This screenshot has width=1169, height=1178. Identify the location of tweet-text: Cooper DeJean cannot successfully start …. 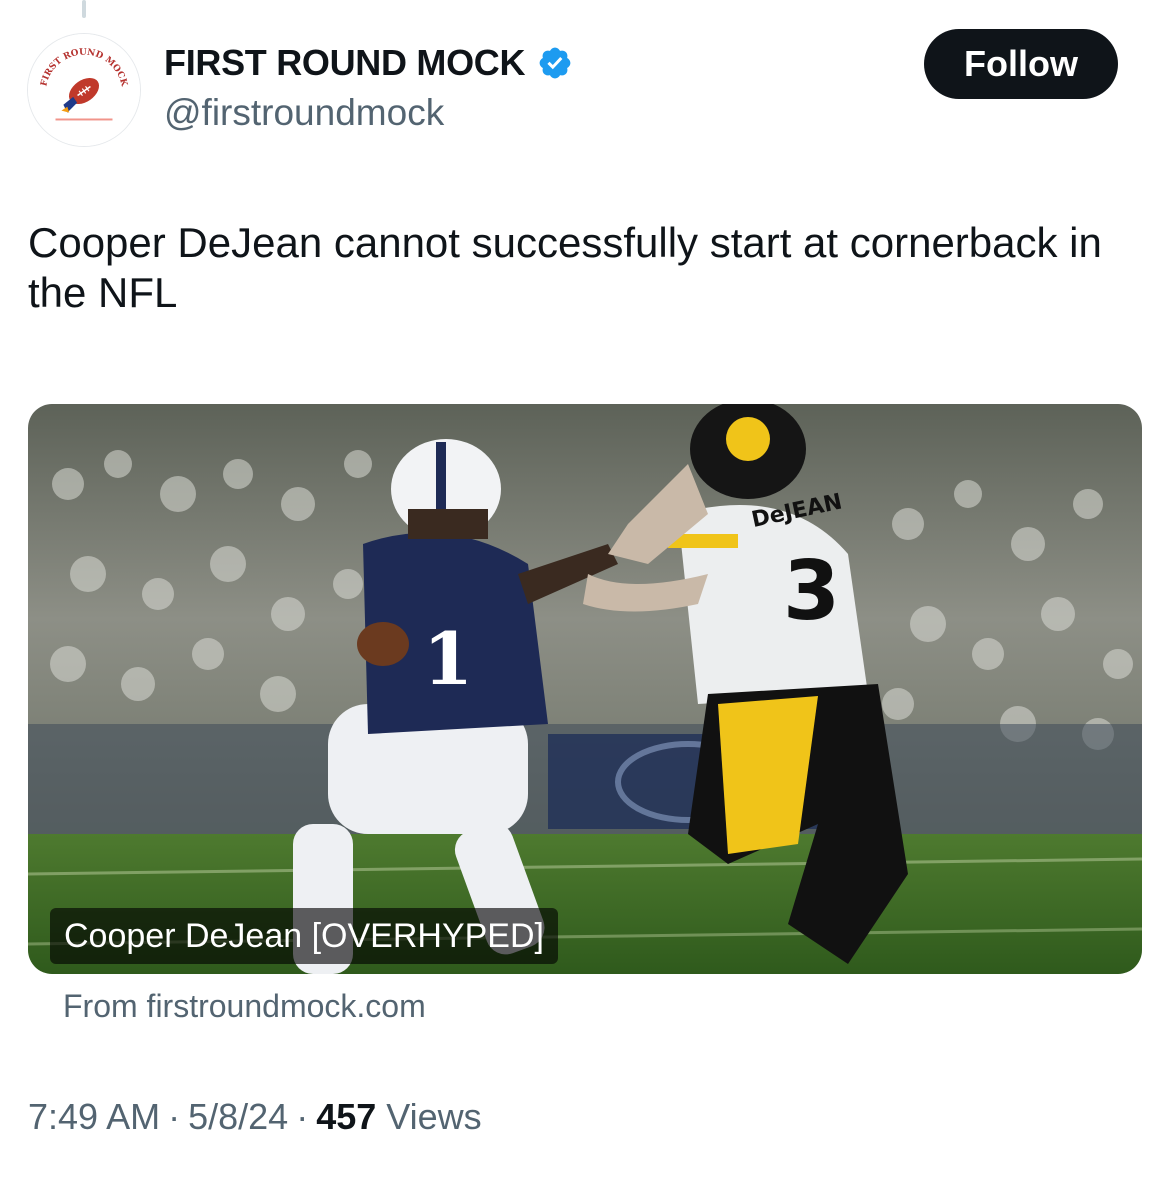
(565, 267).